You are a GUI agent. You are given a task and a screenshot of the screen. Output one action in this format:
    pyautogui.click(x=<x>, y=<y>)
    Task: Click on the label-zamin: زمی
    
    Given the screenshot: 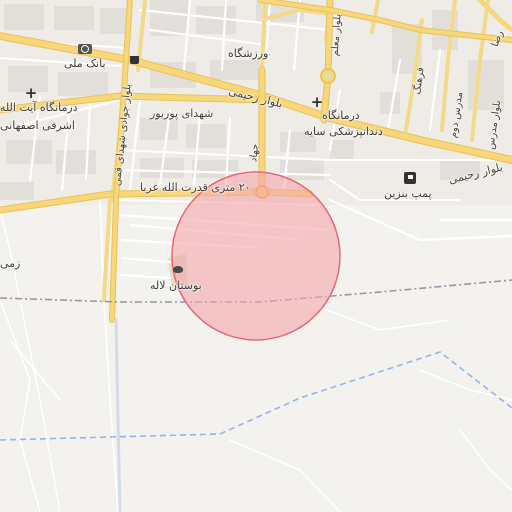 What is the action you would take?
    pyautogui.click(x=10, y=263)
    